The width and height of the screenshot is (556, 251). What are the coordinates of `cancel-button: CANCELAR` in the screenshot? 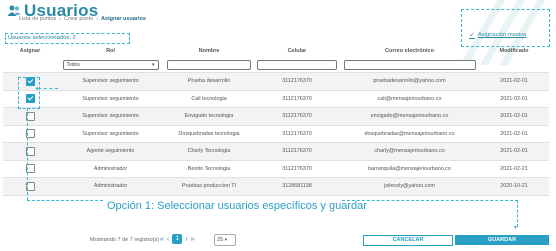 It's located at (408, 240).